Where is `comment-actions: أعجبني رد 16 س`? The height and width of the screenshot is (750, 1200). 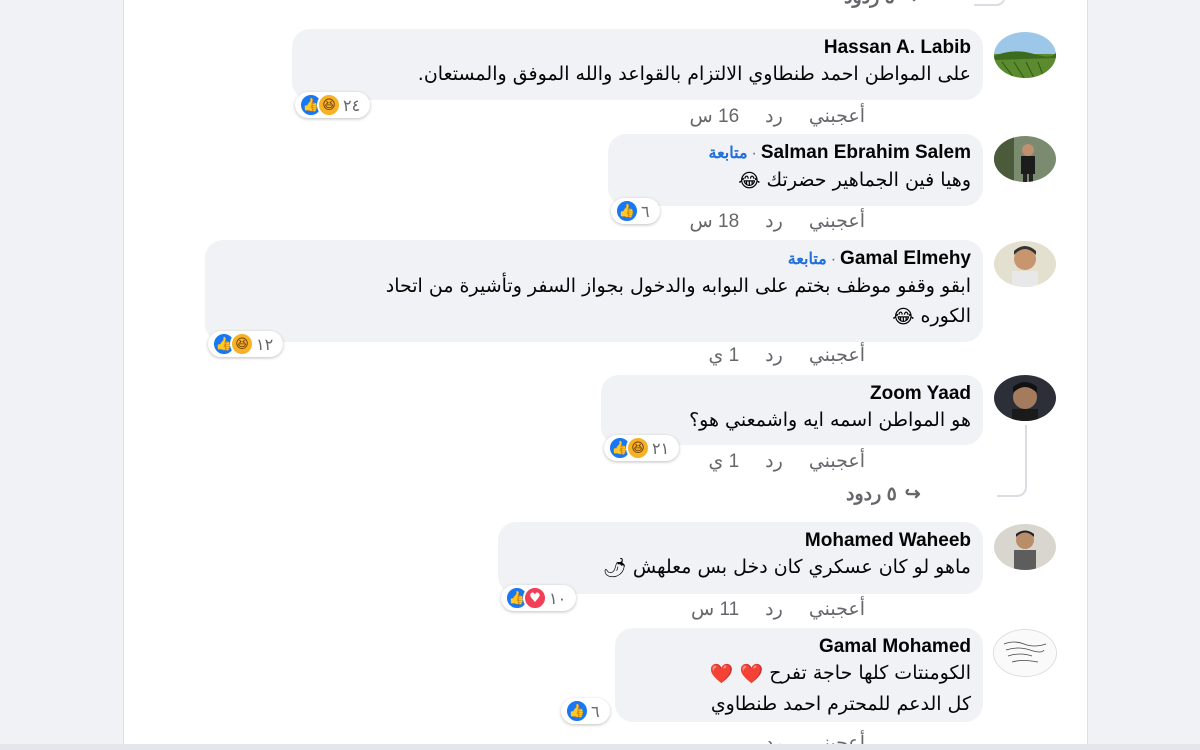 comment-actions: أعجبني رد 16 س is located at coordinates (777, 116).